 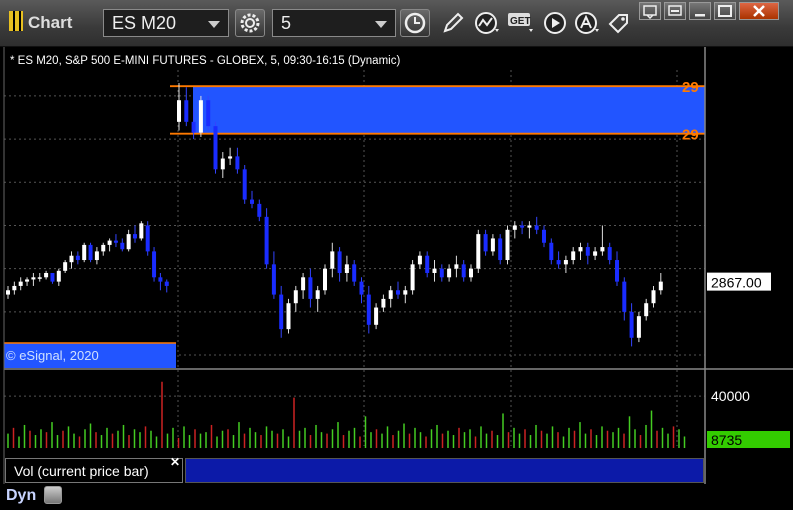 I want to click on get-icon: GET, so click(x=520, y=22).